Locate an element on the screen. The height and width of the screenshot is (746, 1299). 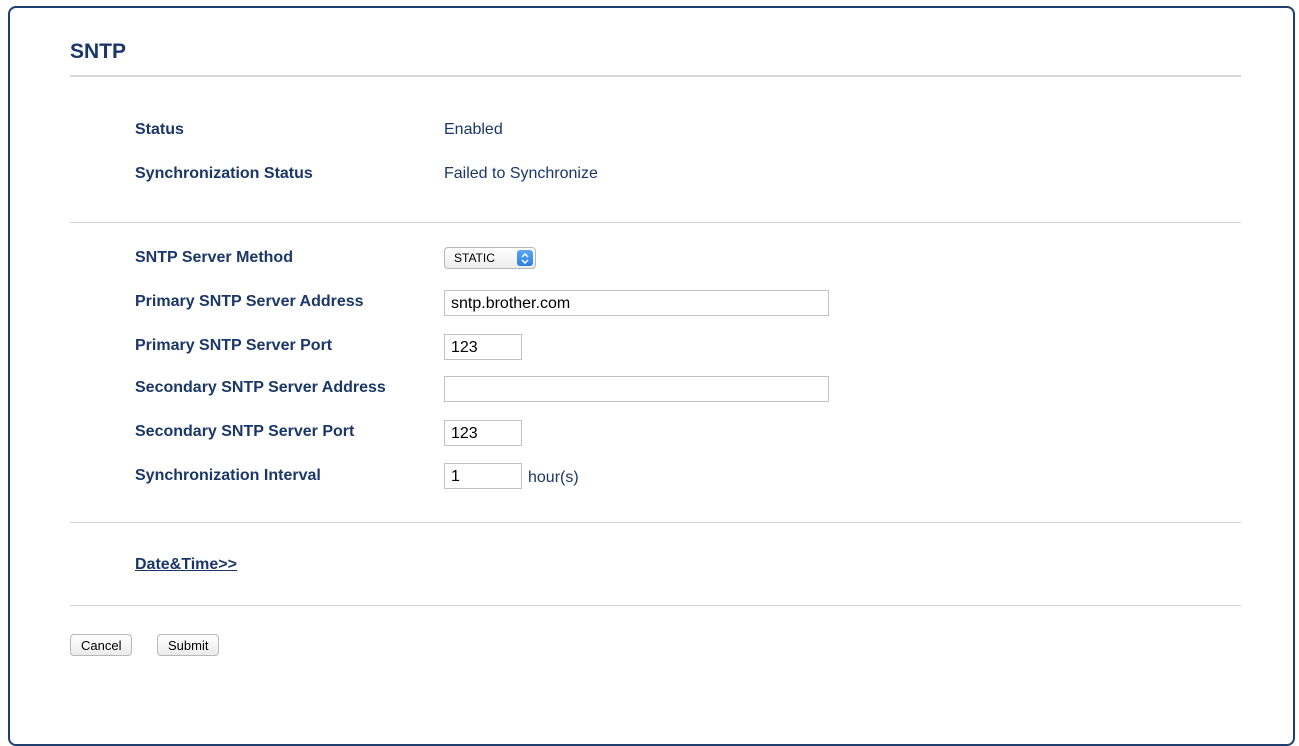
up-down-chevron-icon is located at coordinates (525, 258).